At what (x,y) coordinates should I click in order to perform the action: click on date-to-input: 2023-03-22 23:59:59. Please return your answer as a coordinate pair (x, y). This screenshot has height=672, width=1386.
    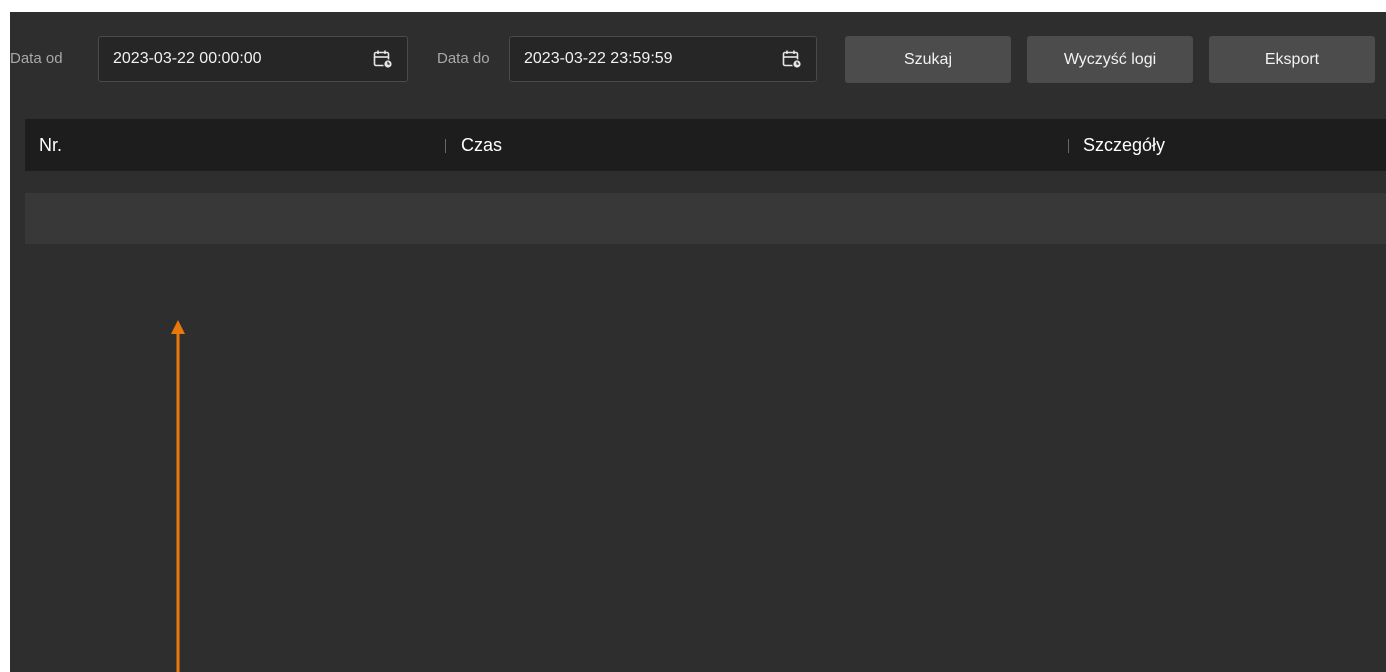
    Looking at the image, I should click on (663, 59).